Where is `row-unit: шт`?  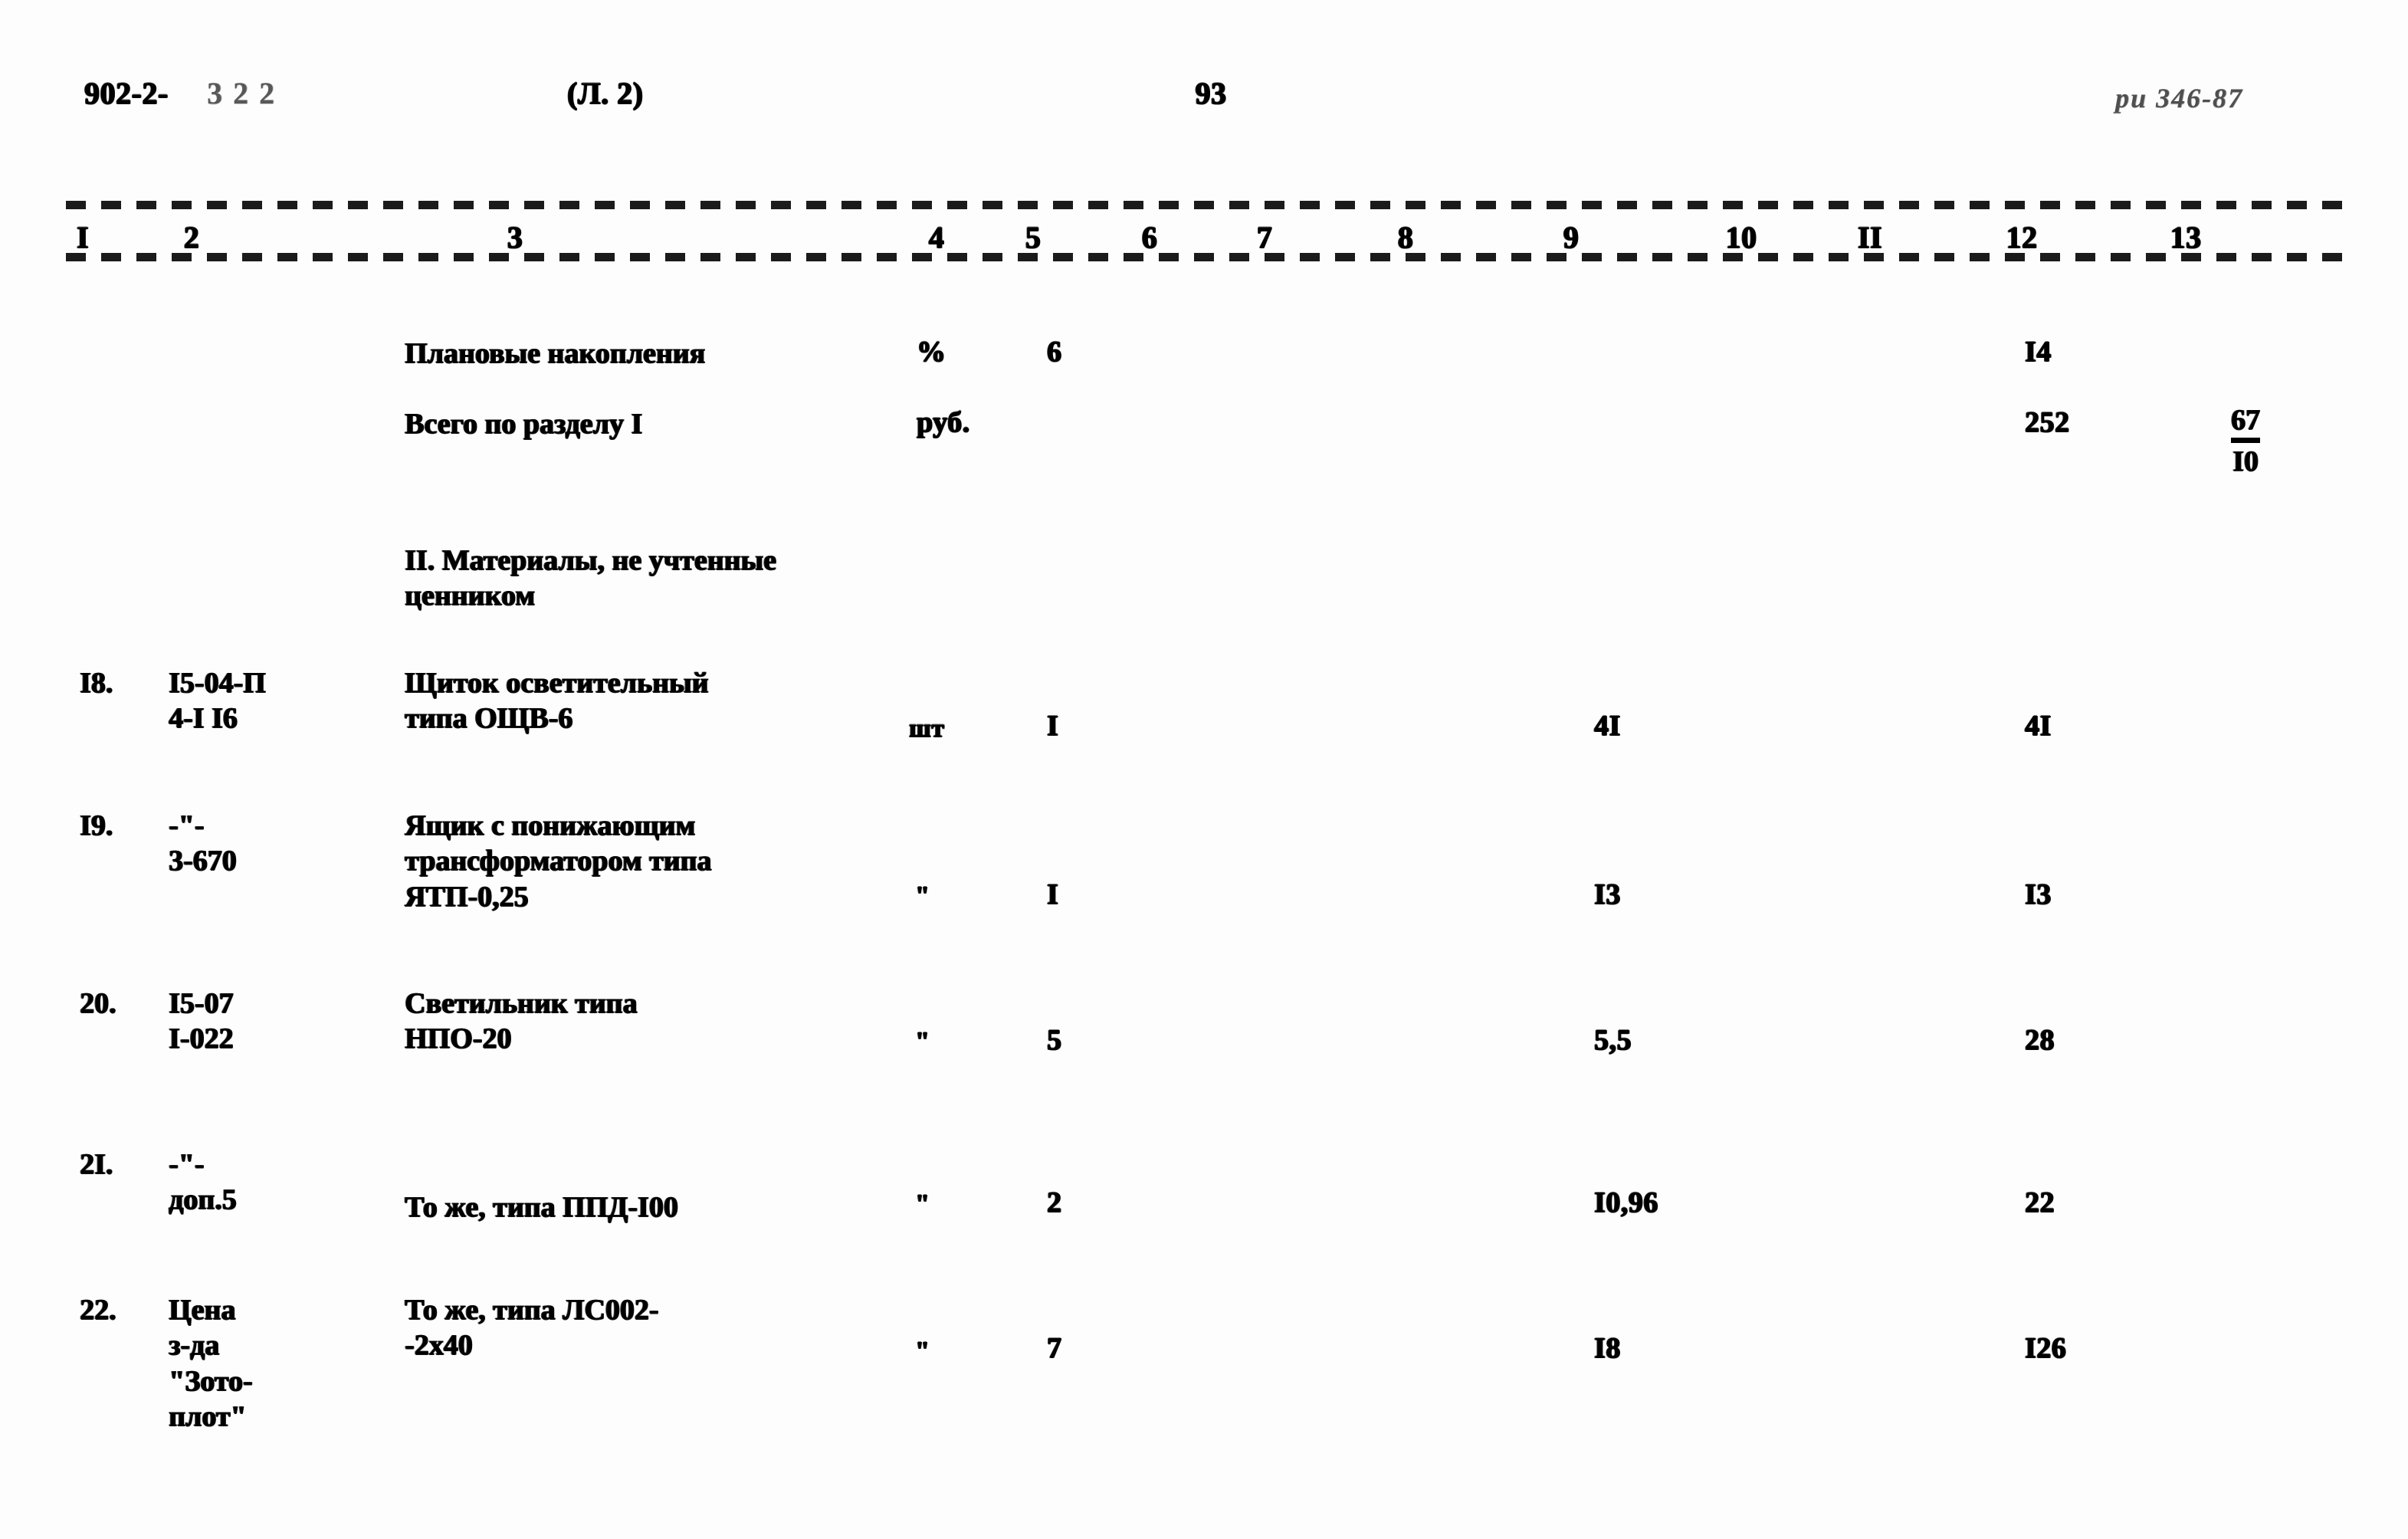 row-unit: шт is located at coordinates (927, 728).